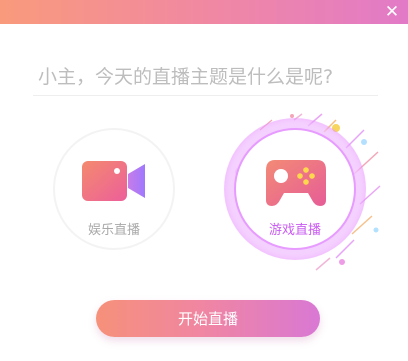 This screenshot has width=408, height=361. I want to click on live-topic-input, so click(205, 77).